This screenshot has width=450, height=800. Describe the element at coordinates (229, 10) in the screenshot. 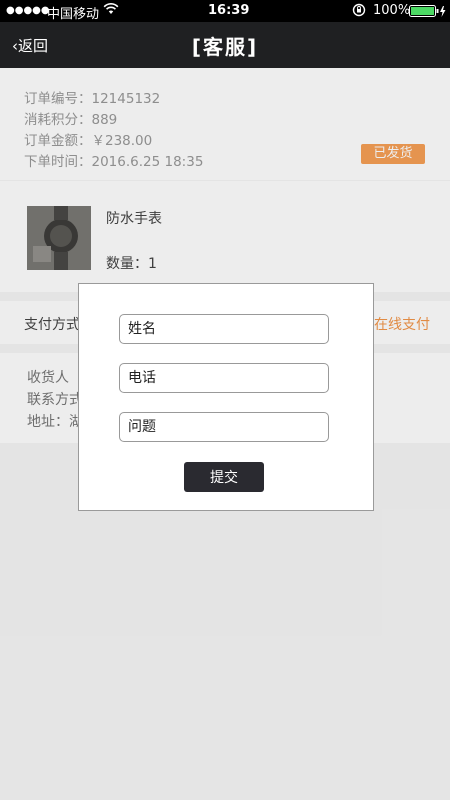

I see `clock-time: 16:39` at that location.